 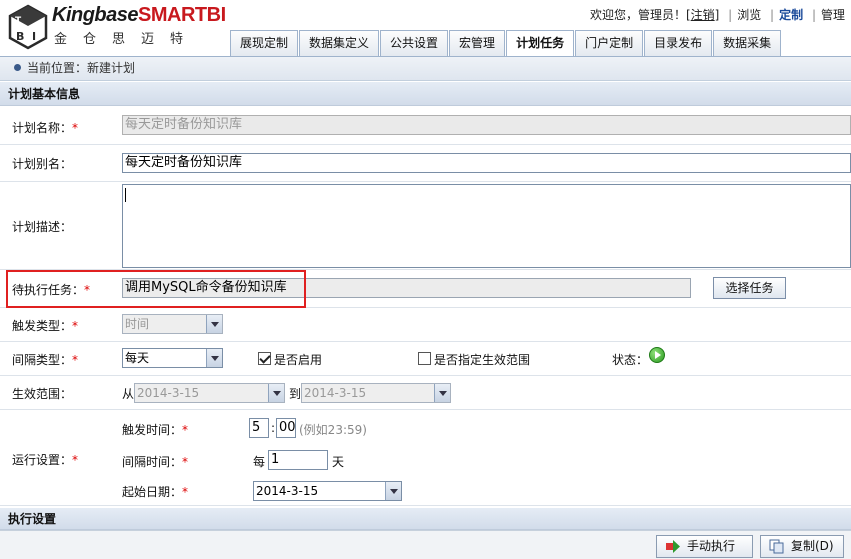 I want to click on tab-public-settings: 公共设置, so click(x=414, y=43).